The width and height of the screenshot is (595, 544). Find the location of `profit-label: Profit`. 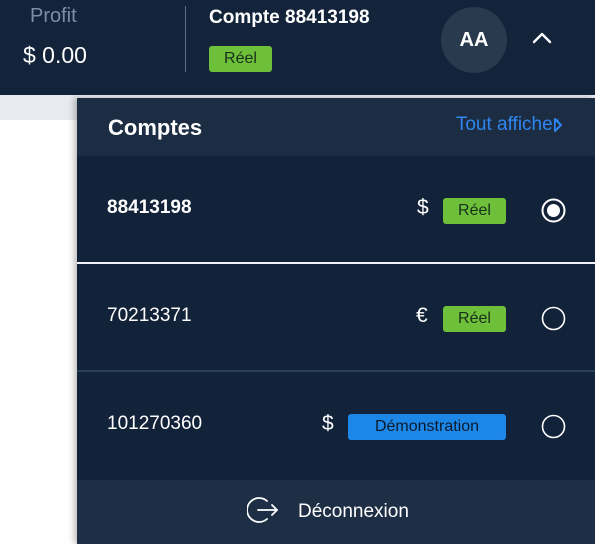

profit-label: Profit is located at coordinates (53, 16).